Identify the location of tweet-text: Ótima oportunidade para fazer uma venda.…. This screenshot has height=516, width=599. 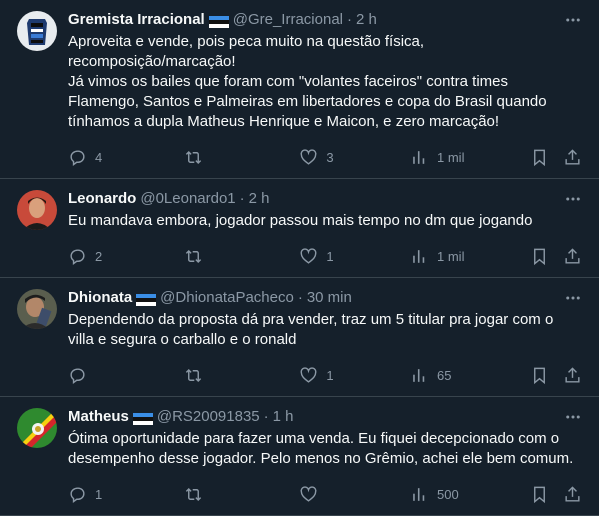
(321, 448).